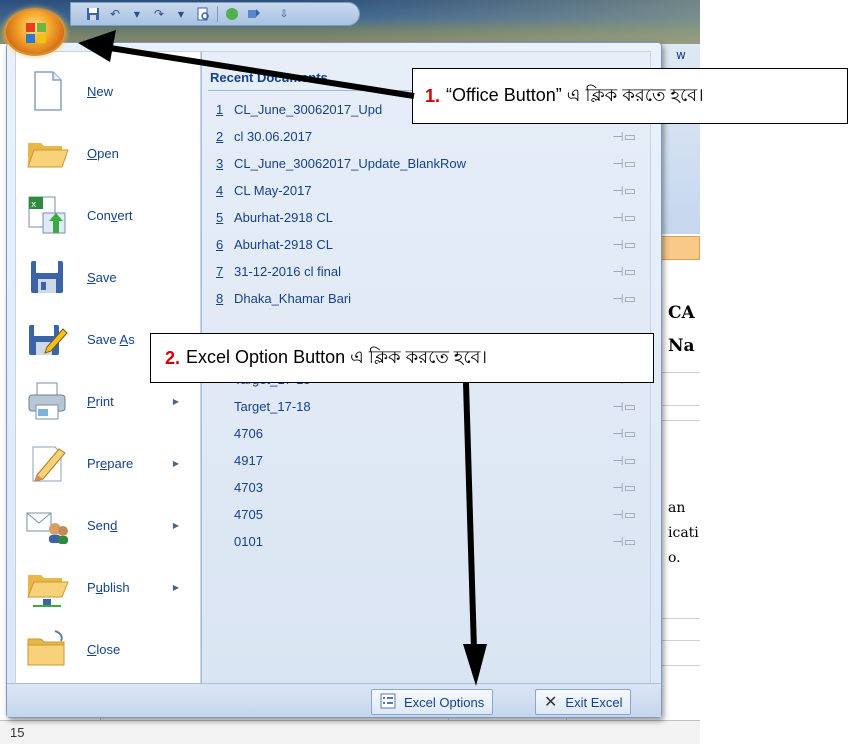 This screenshot has height=744, width=859. What do you see at coordinates (470, 516) in the screenshot?
I see `arrow-to-excel-options` at bounding box center [470, 516].